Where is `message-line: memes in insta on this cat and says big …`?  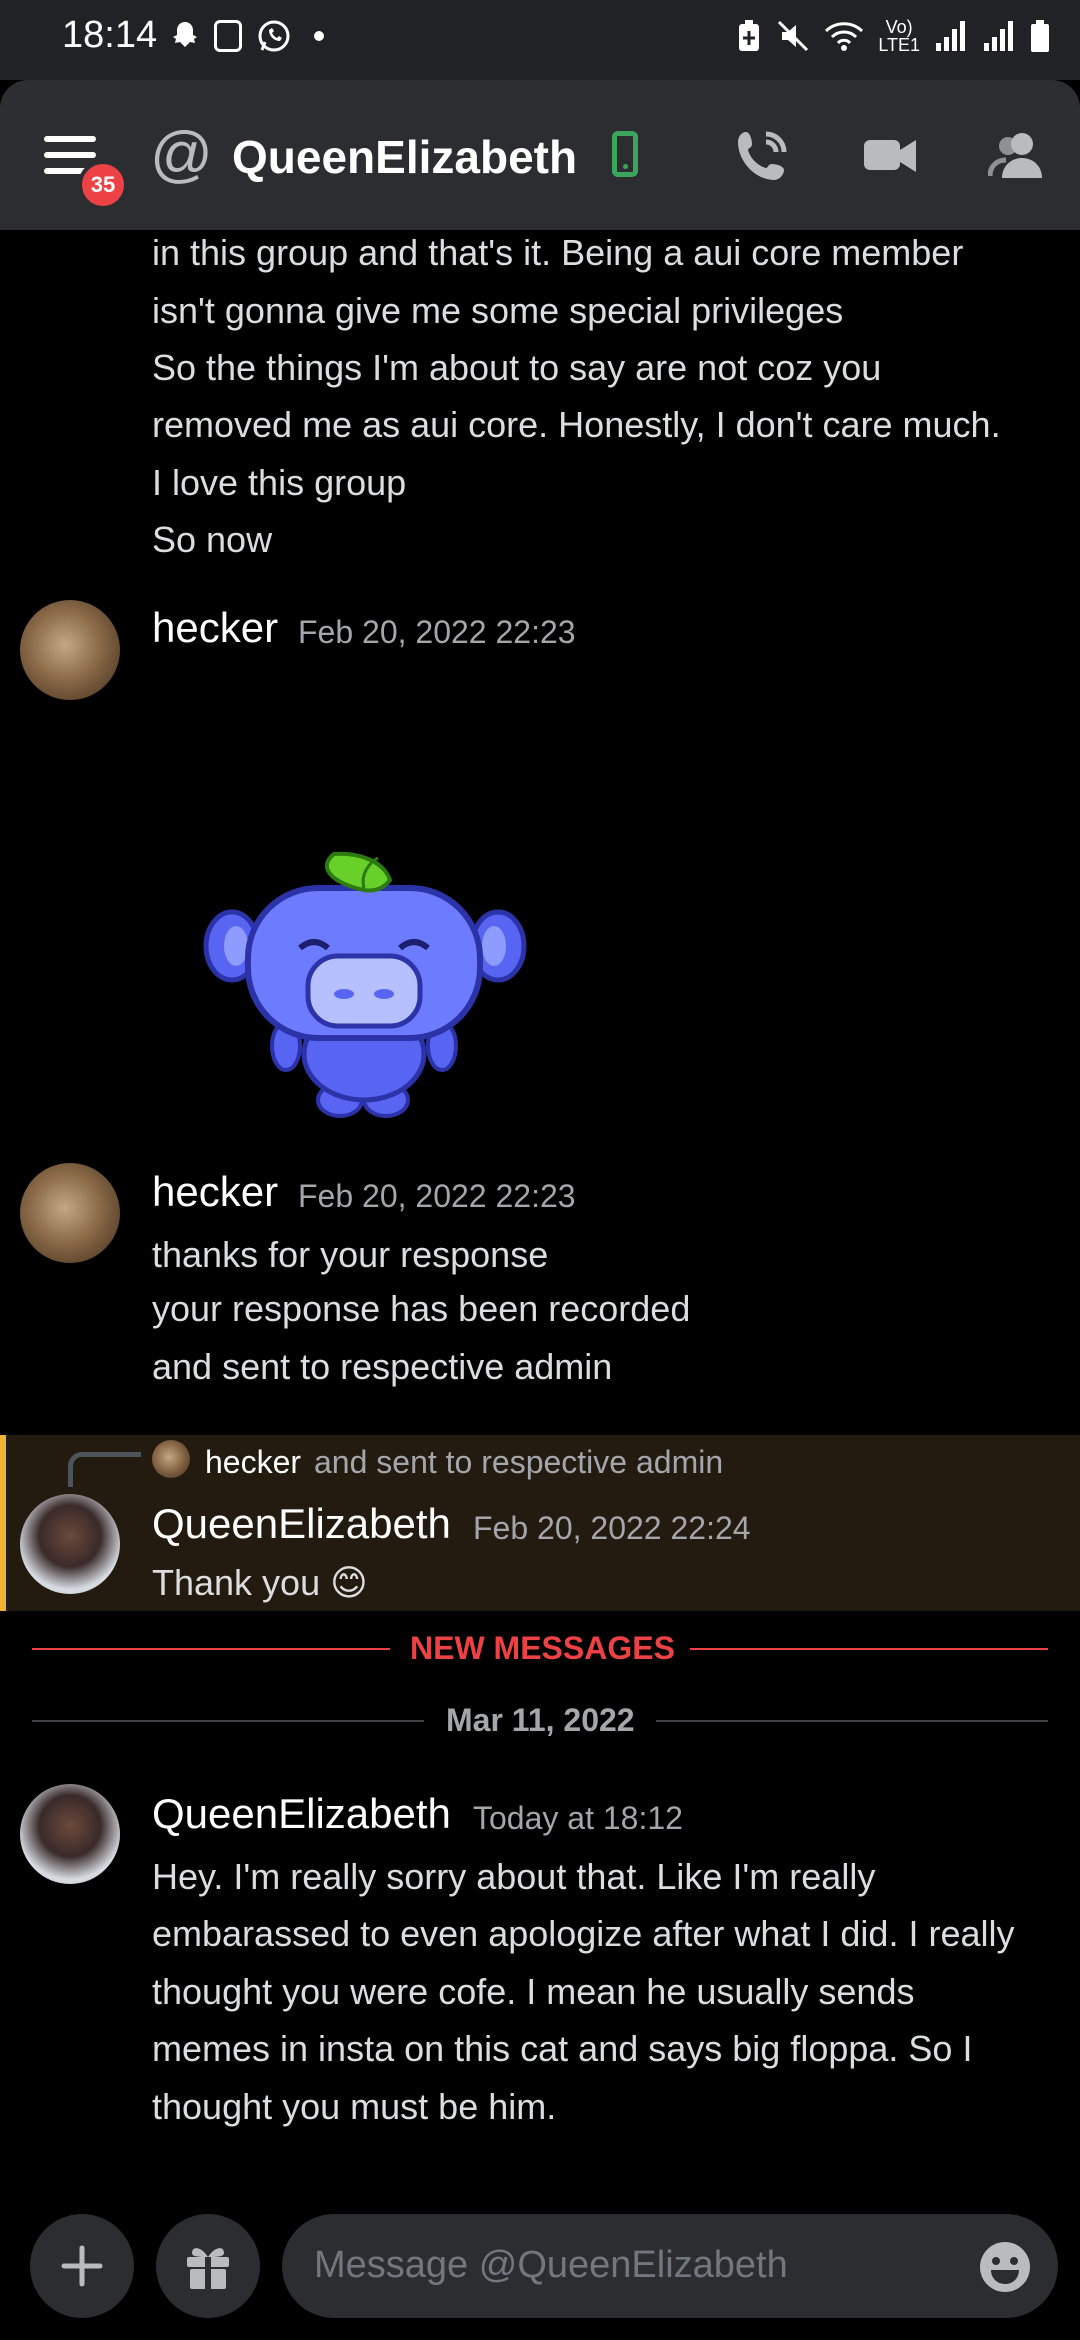 message-line: memes in insta on this cat and says big … is located at coordinates (562, 2048).